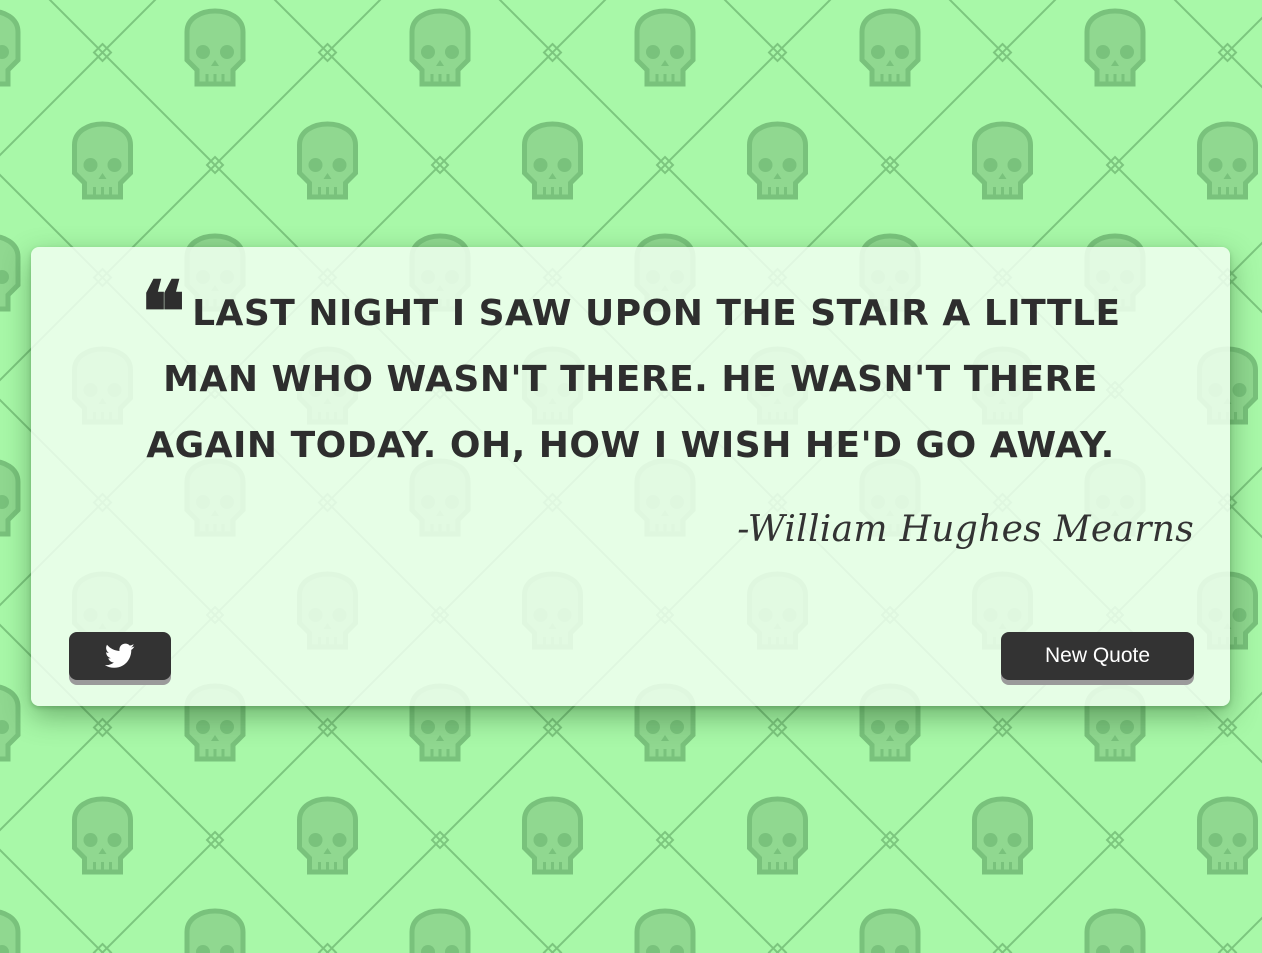  Describe the element at coordinates (163, 311) in the screenshot. I see `quote-mark-icon: ❝` at that location.